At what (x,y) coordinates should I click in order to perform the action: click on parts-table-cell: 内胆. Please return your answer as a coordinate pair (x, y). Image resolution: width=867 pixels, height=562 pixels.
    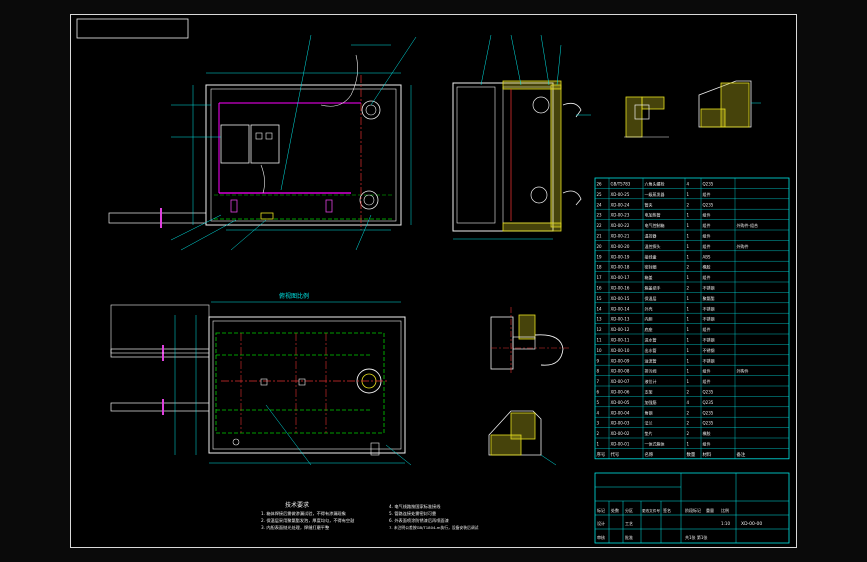
    Looking at the image, I should click on (649, 319).